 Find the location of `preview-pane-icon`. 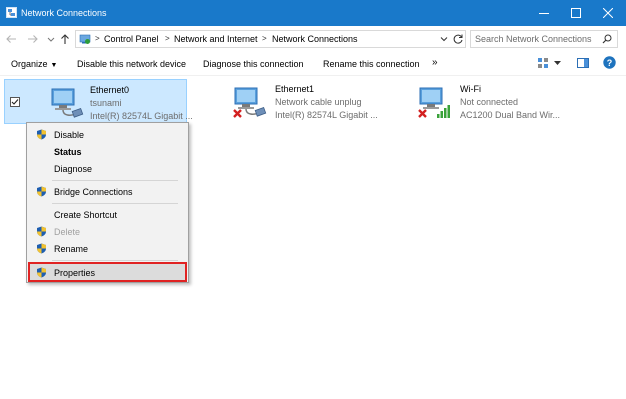

preview-pane-icon is located at coordinates (583, 63).